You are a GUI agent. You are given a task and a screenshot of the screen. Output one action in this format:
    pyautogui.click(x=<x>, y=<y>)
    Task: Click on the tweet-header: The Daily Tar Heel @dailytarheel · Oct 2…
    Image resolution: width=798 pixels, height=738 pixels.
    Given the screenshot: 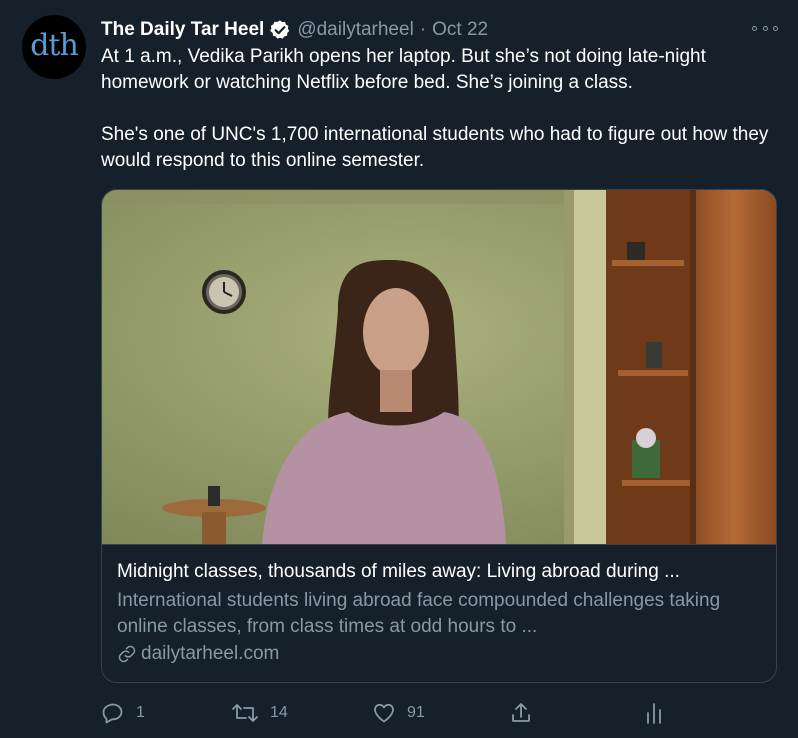 What is the action you would take?
    pyautogui.click(x=294, y=30)
    